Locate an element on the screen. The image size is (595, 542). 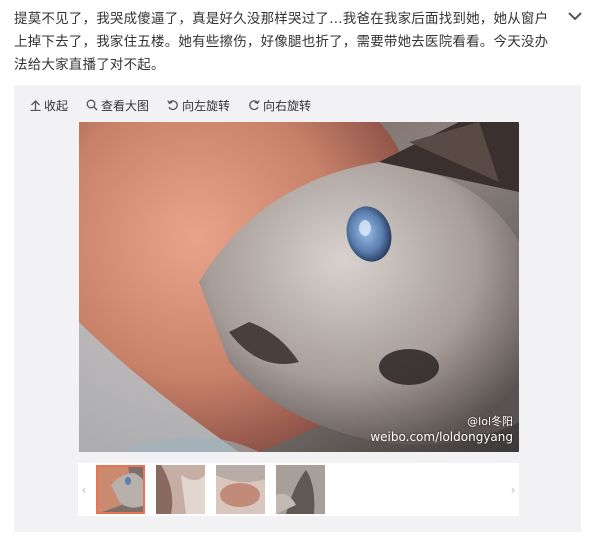
rotate-left-label: 向左旋转 is located at coordinates (206, 105).